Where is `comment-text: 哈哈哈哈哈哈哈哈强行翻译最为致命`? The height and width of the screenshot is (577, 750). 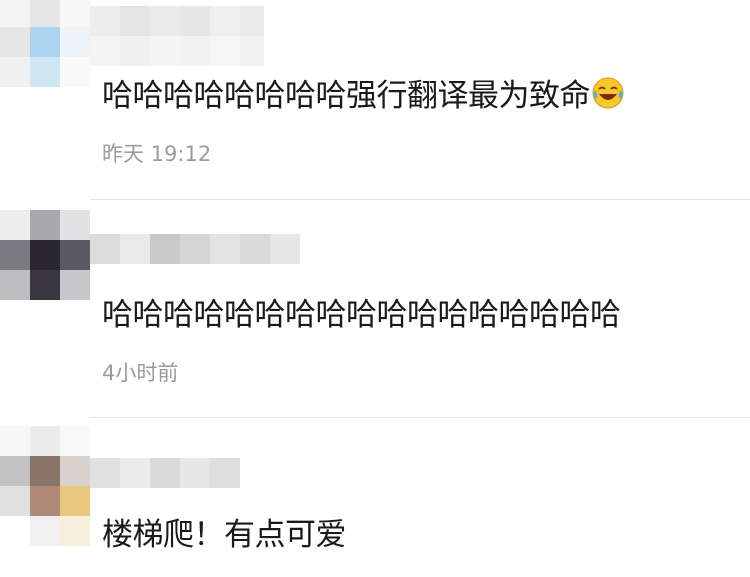 comment-text: 哈哈哈哈哈哈哈哈强行翻译最为致命 is located at coordinates (363, 98).